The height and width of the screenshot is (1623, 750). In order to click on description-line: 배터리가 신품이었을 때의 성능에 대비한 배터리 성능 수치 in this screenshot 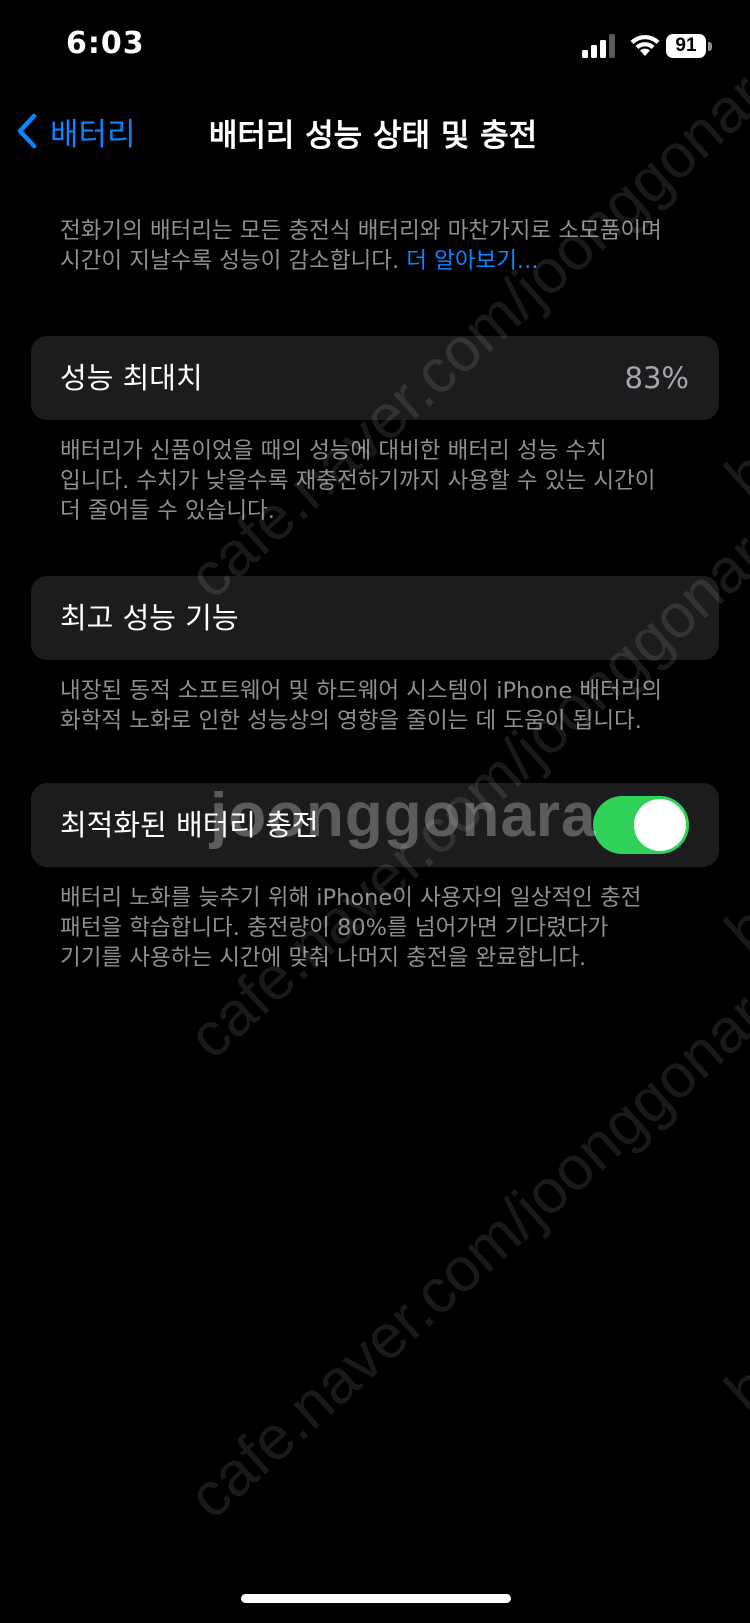, I will do `click(333, 451)`.